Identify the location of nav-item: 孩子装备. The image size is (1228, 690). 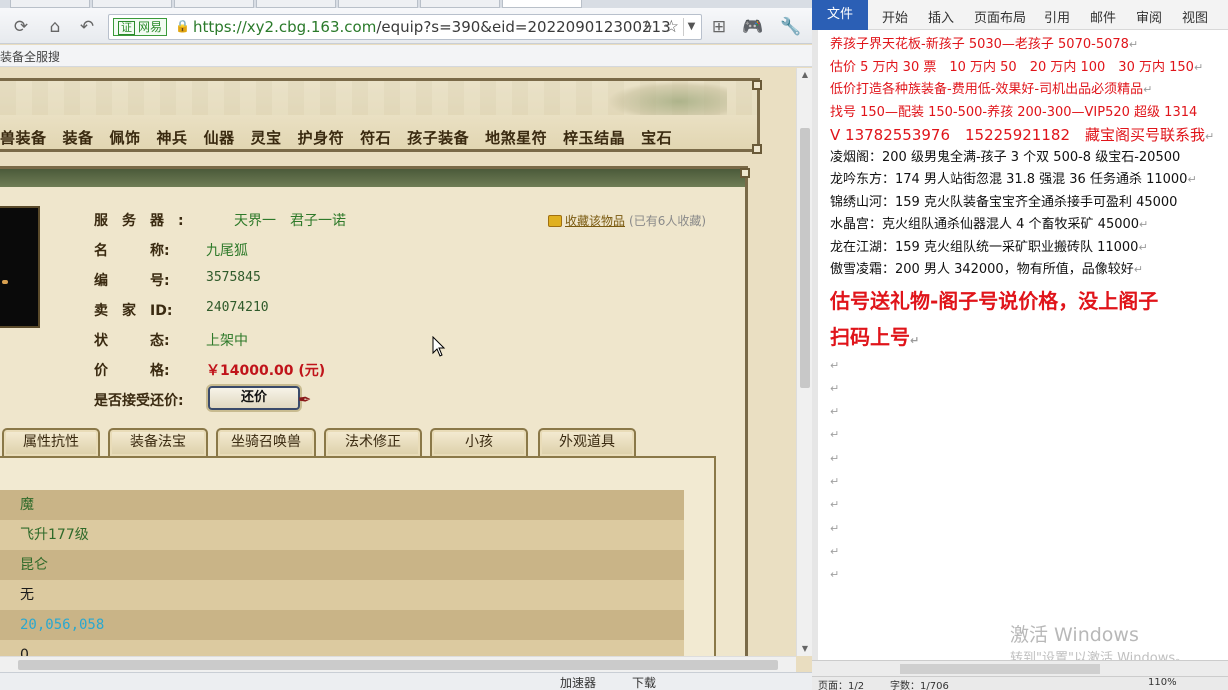
(438, 140).